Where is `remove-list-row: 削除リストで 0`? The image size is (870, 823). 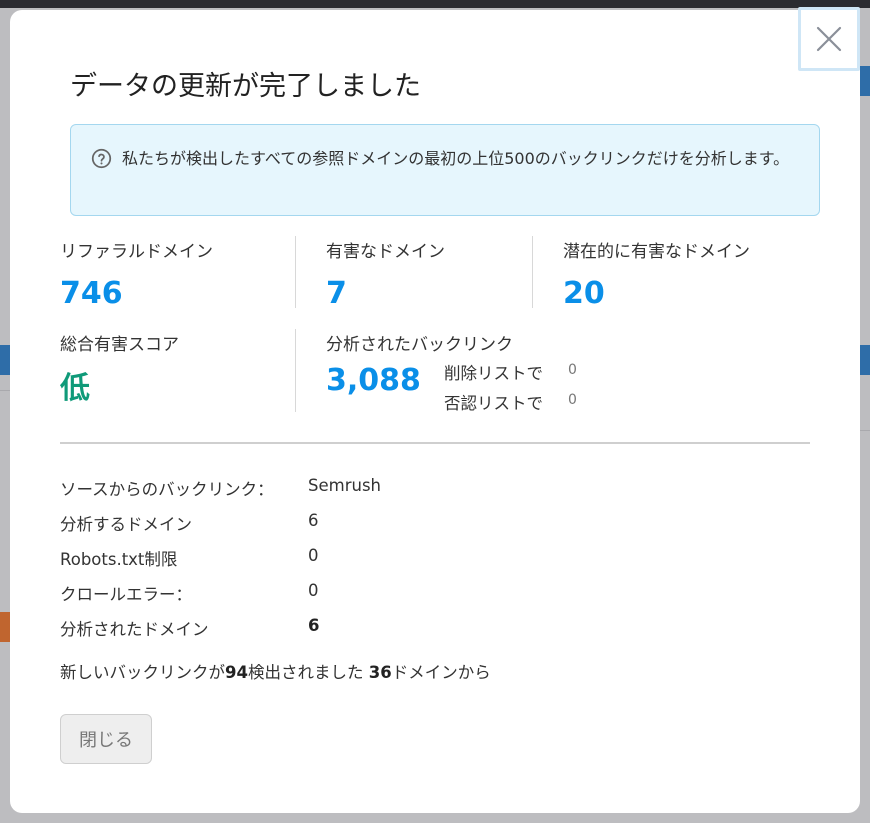
remove-list-row: 削除リストで 0 is located at coordinates (510, 372).